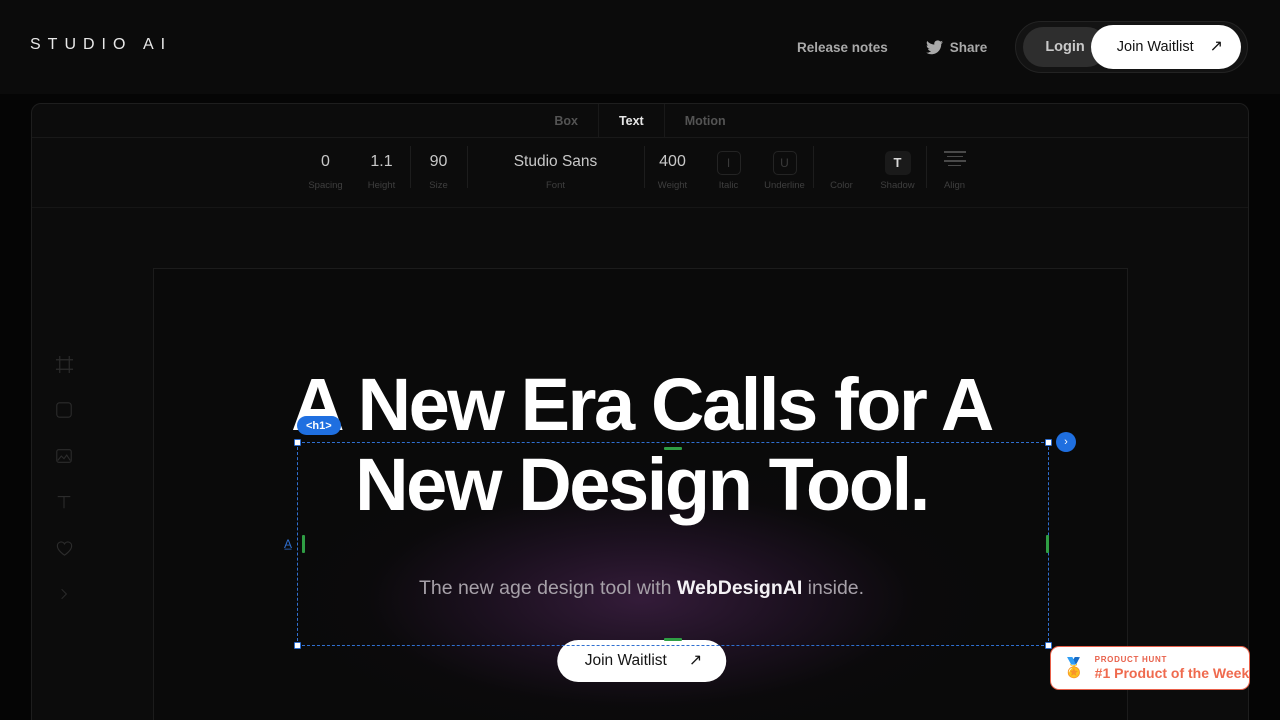  I want to click on prop-weight-value: 400, so click(672, 161).